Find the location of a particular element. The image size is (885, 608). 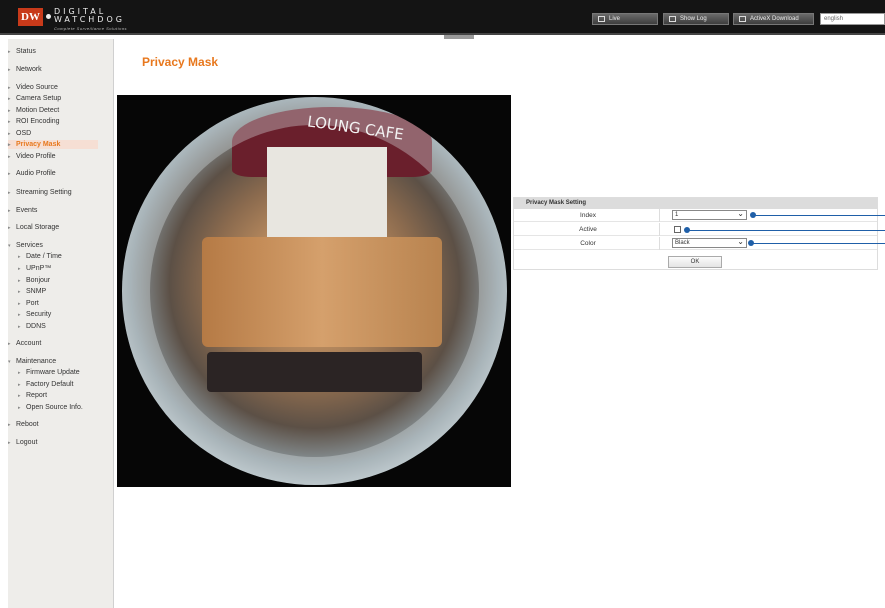

sidebar-item-factory-default: ▸ Factory Default is located at coordinates (45, 385).